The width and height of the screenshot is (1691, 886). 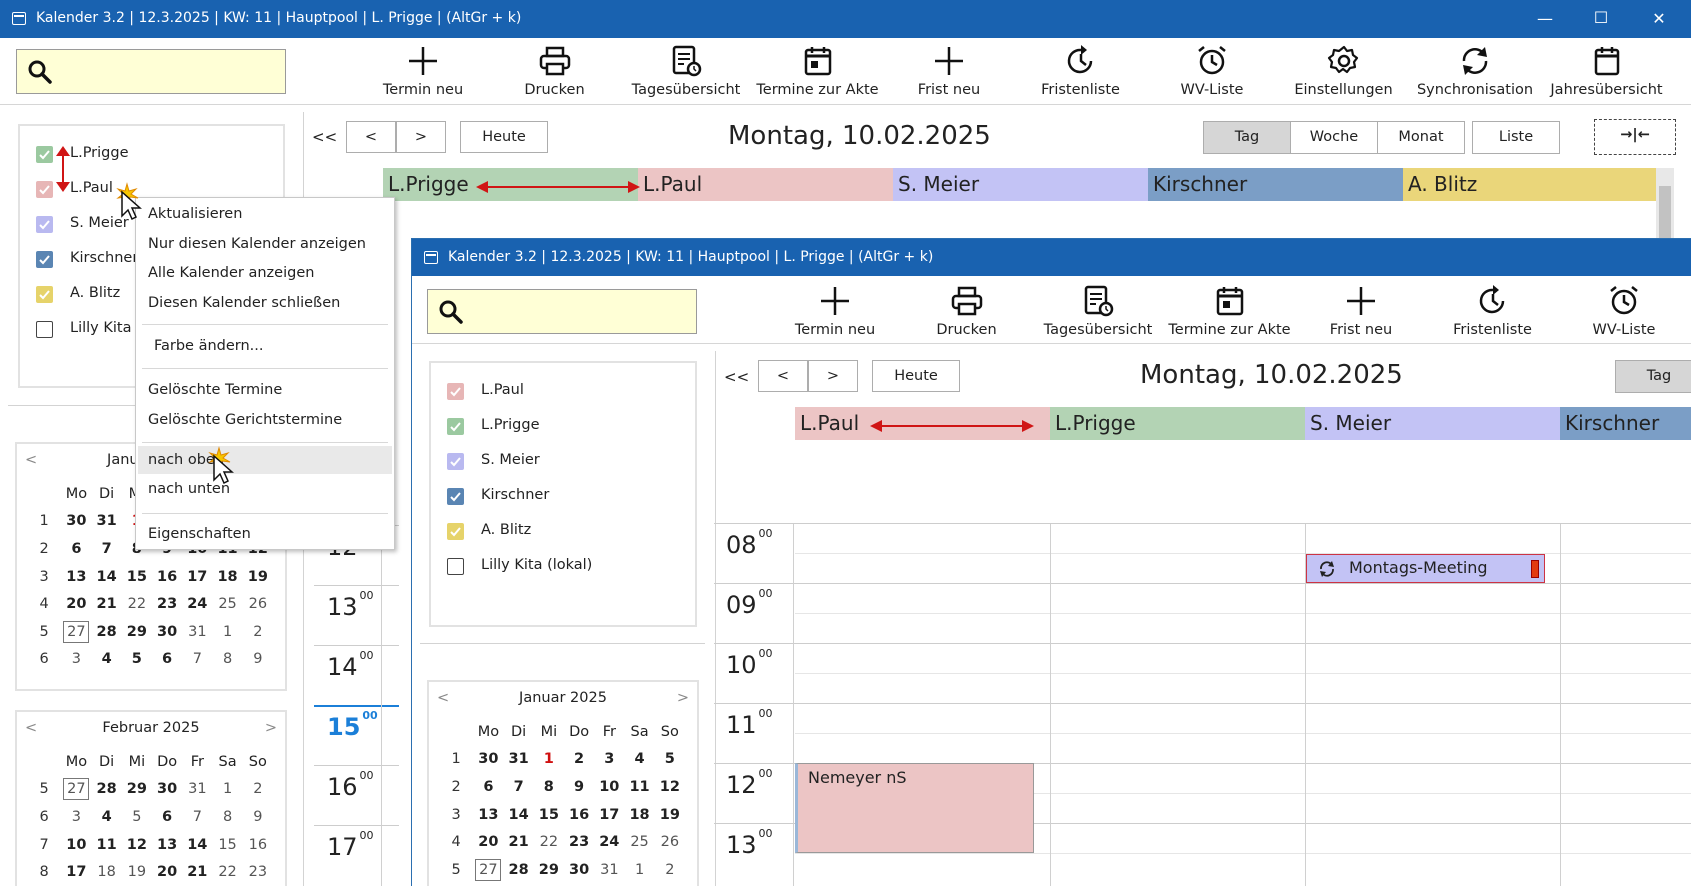 I want to click on appointment-montags-meeting: Montags-Meeting, so click(x=1425, y=568).